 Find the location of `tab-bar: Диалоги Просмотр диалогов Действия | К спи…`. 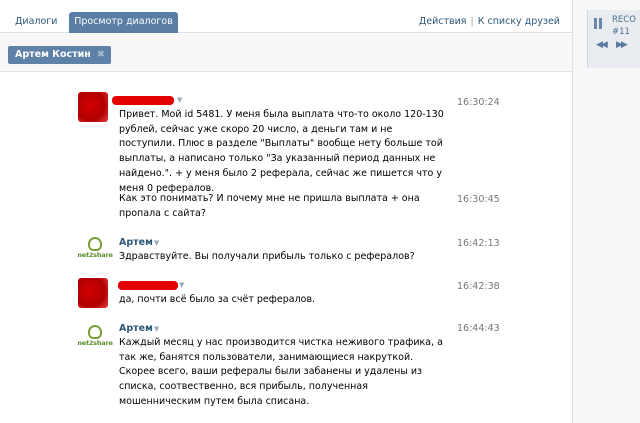

tab-bar: Диалоги Просмотр диалогов Действия | К спи… is located at coordinates (286, 16).